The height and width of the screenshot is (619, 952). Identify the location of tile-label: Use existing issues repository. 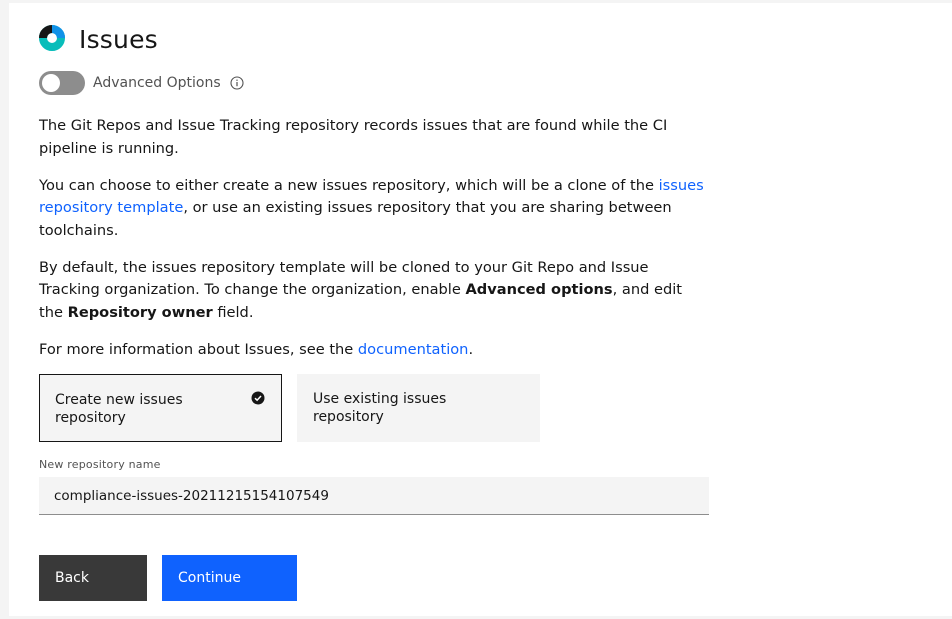
(380, 408).